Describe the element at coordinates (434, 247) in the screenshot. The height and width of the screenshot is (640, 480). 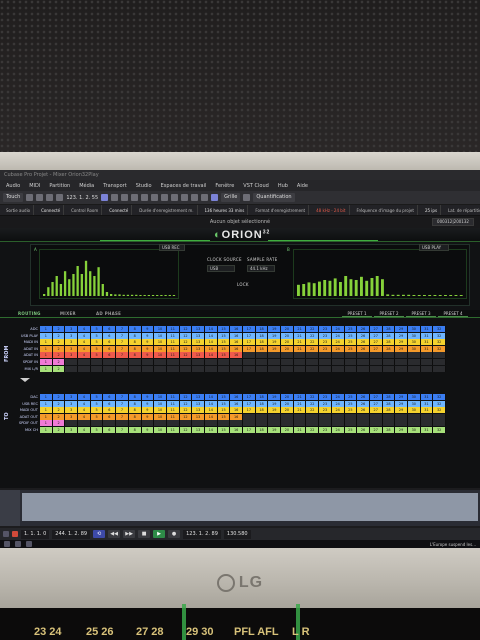
I see `meter-b-source-select: USB PLAY` at that location.